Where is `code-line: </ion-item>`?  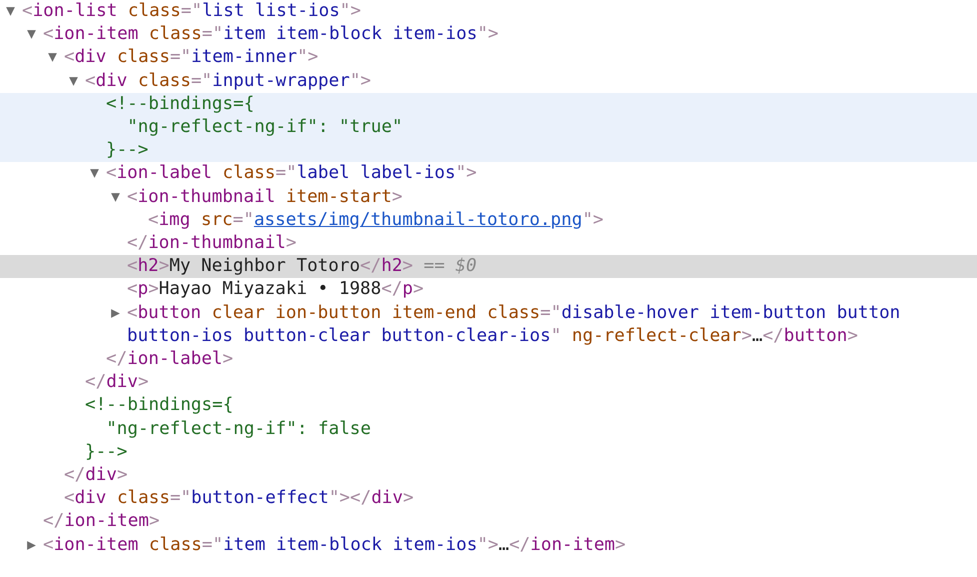
code-line: </ion-item> is located at coordinates (101, 522).